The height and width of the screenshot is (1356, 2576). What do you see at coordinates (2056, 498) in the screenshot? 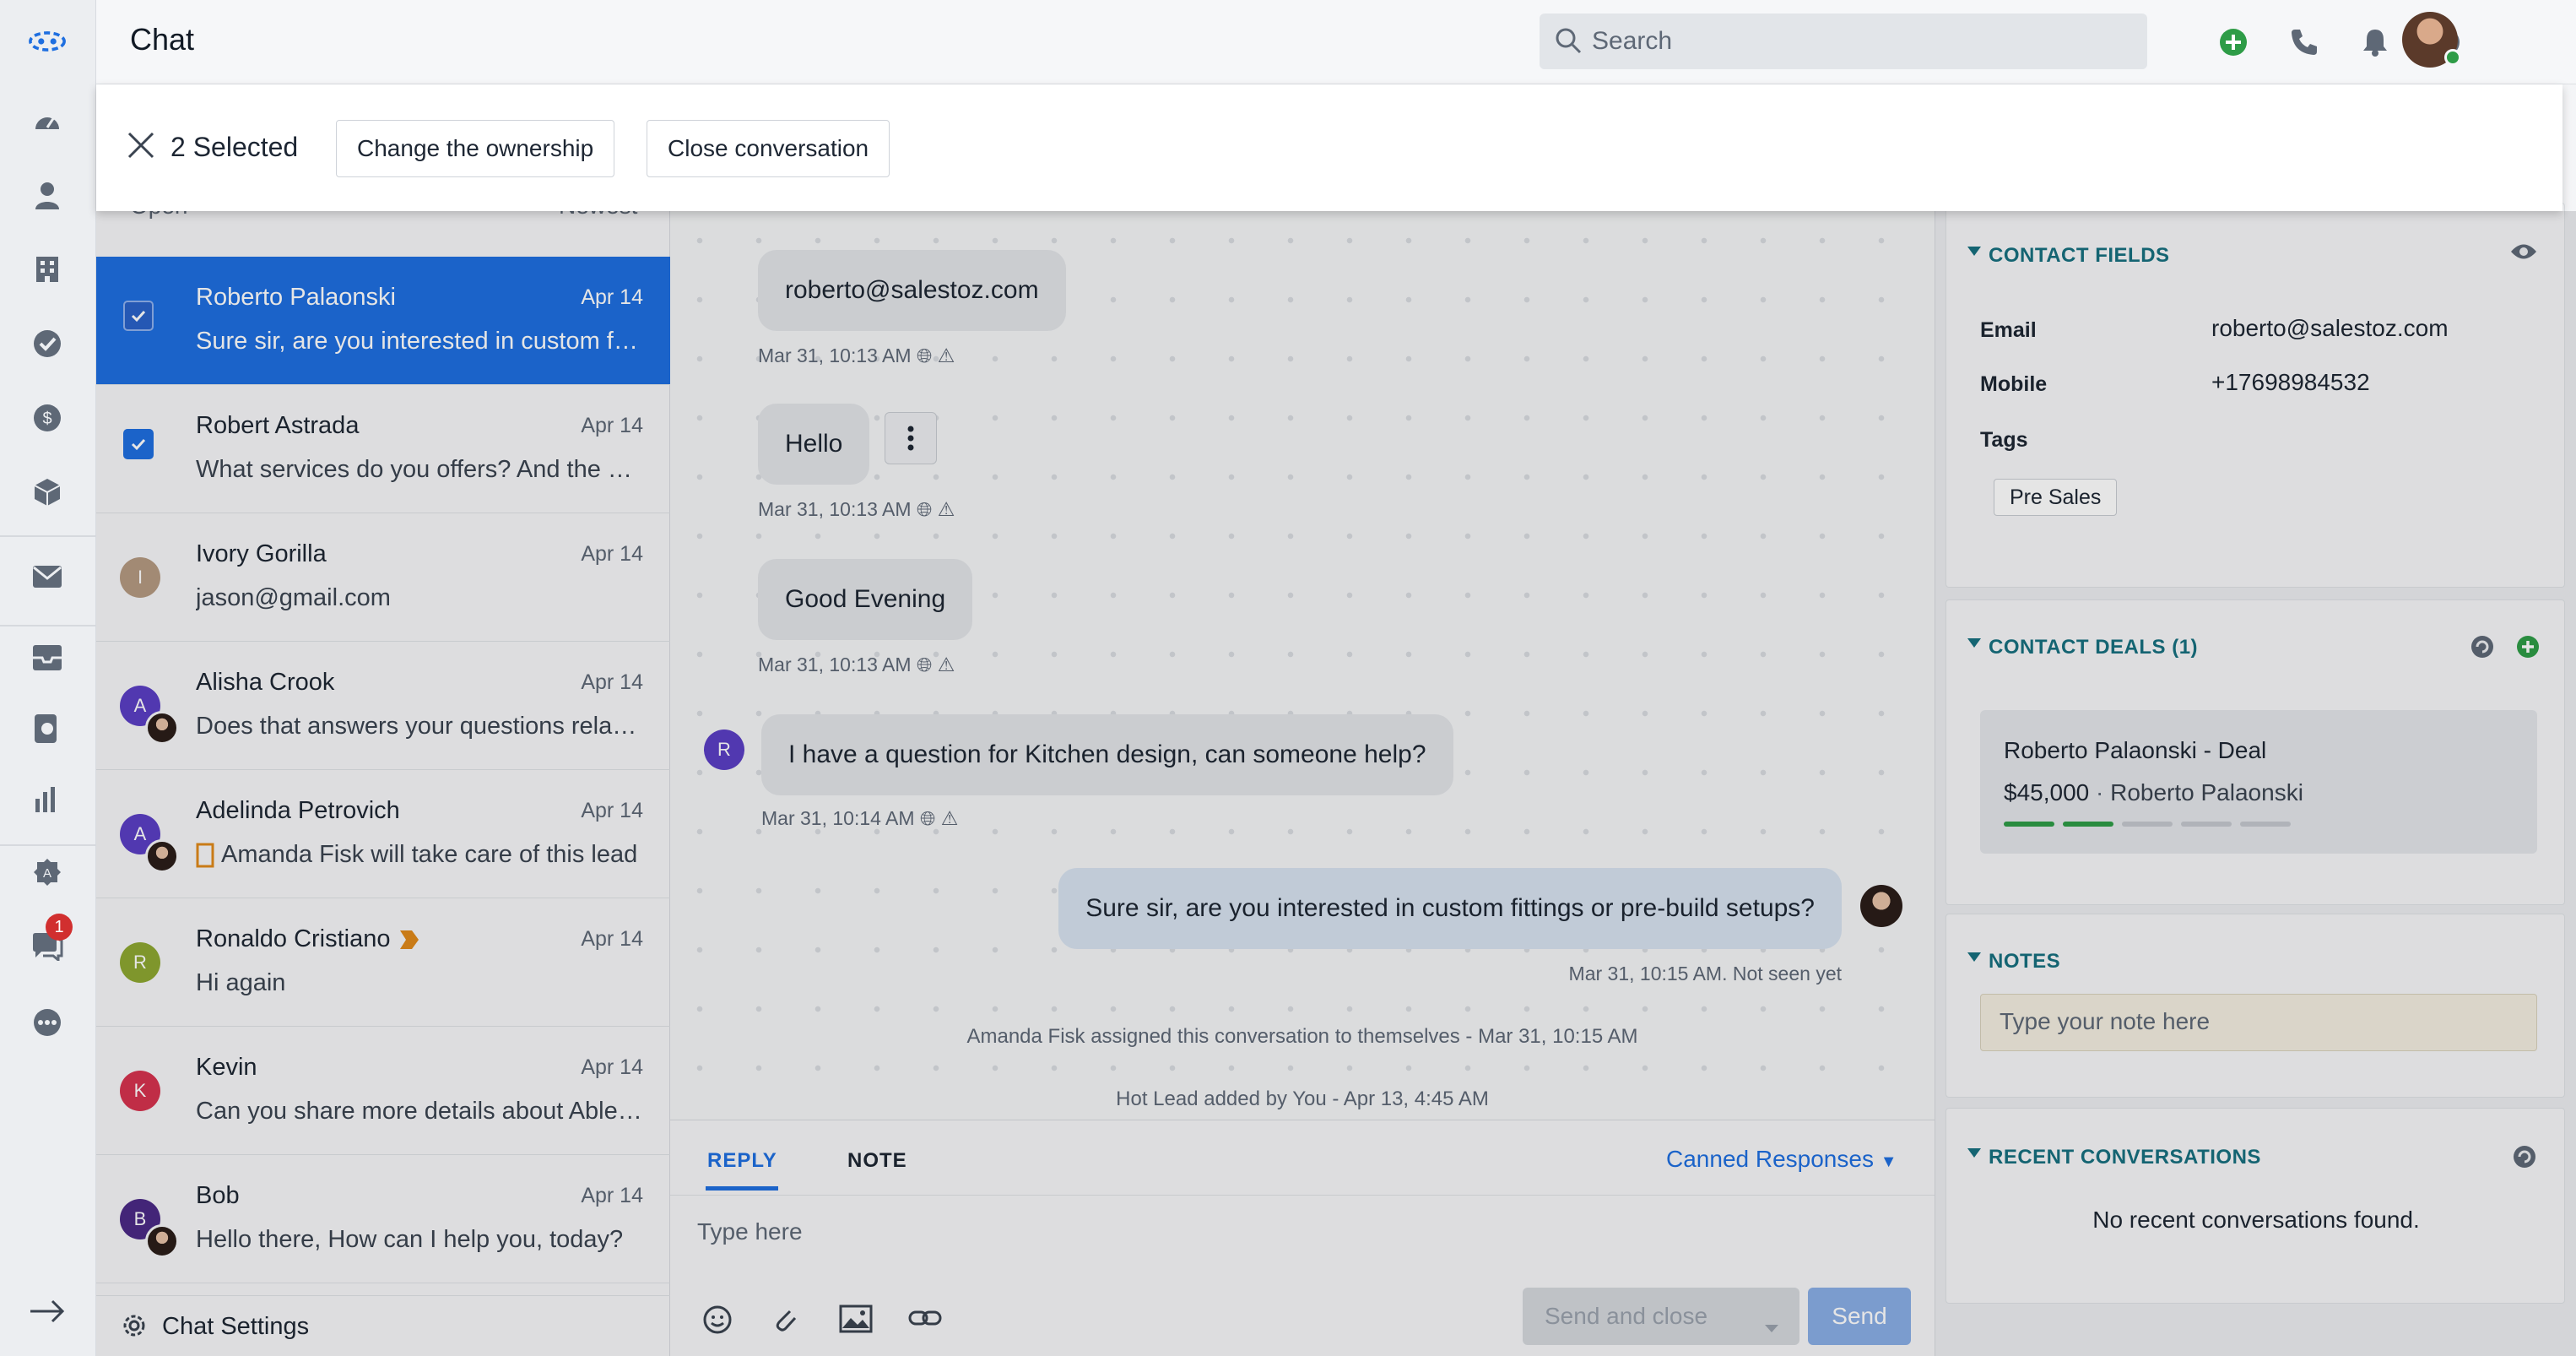
I see `tag-chip: Pre Sales` at bounding box center [2056, 498].